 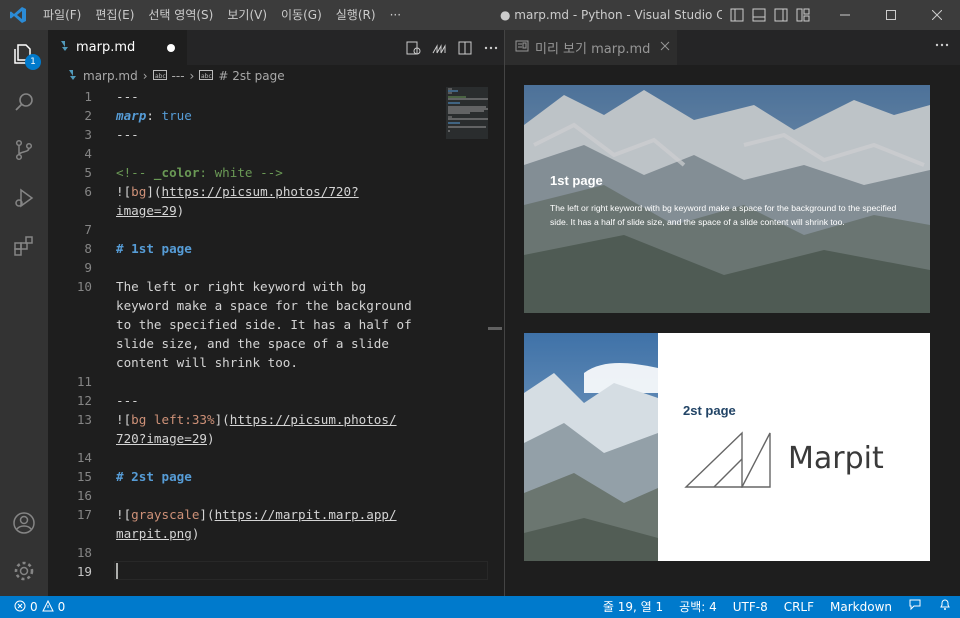 What do you see at coordinates (937, 15) in the screenshot?
I see `close-window-icon` at bounding box center [937, 15].